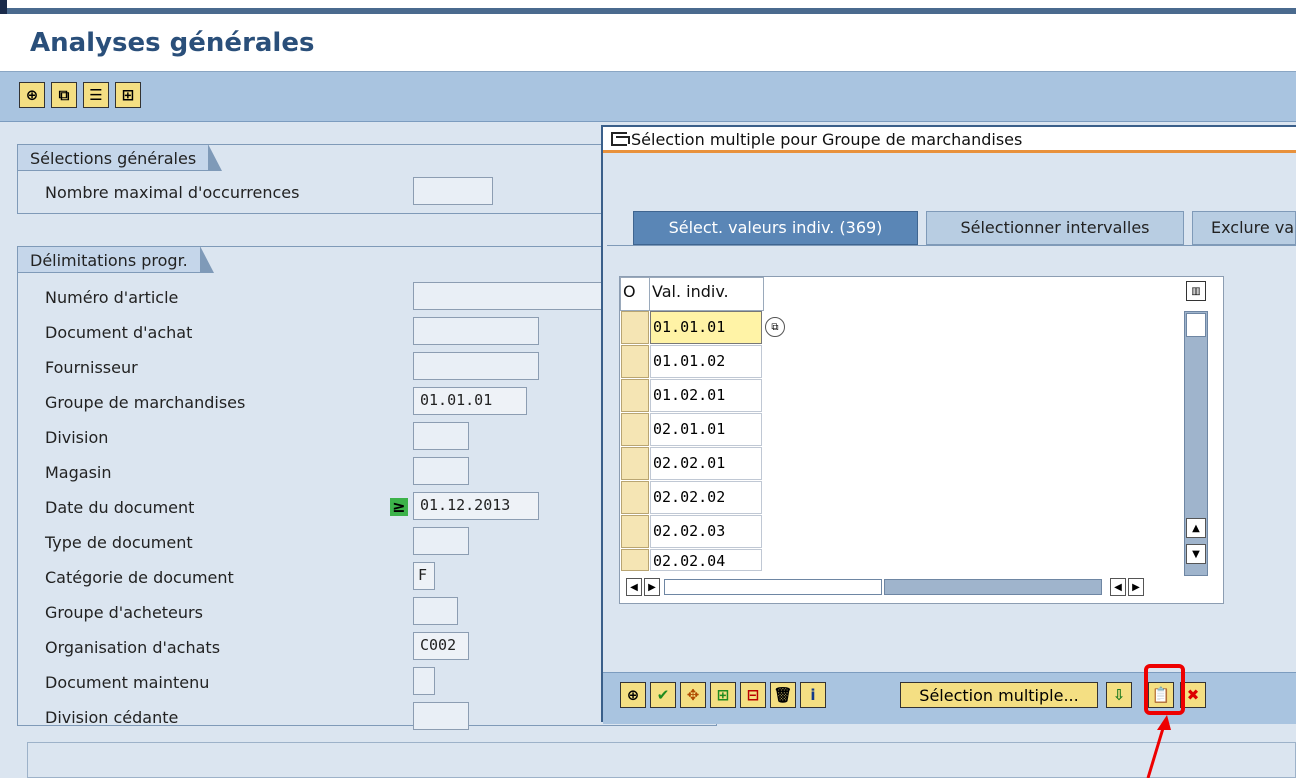 The width and height of the screenshot is (1296, 778). I want to click on f4-help-icon: ⧉, so click(775, 327).